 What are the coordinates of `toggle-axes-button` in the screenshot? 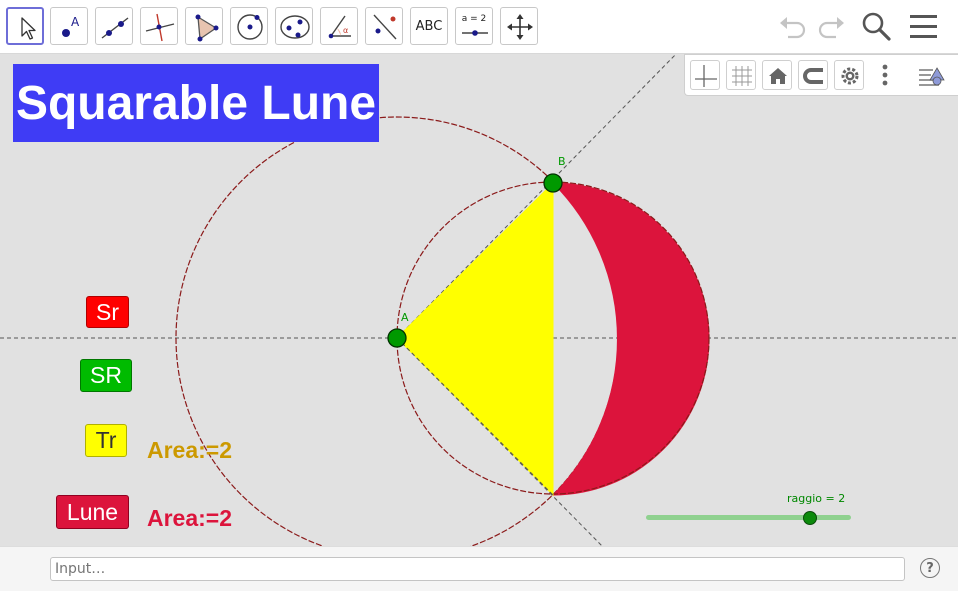 It's located at (705, 75).